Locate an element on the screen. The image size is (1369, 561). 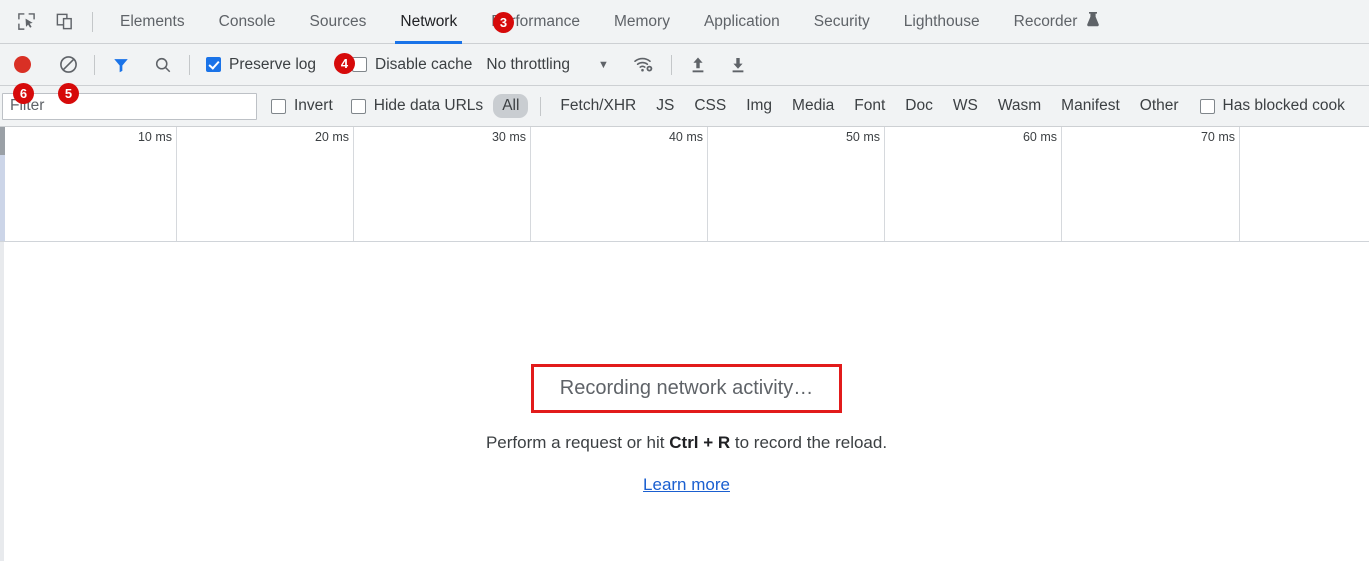
timeline-tick-label: 10 ms is located at coordinates (154, 137).